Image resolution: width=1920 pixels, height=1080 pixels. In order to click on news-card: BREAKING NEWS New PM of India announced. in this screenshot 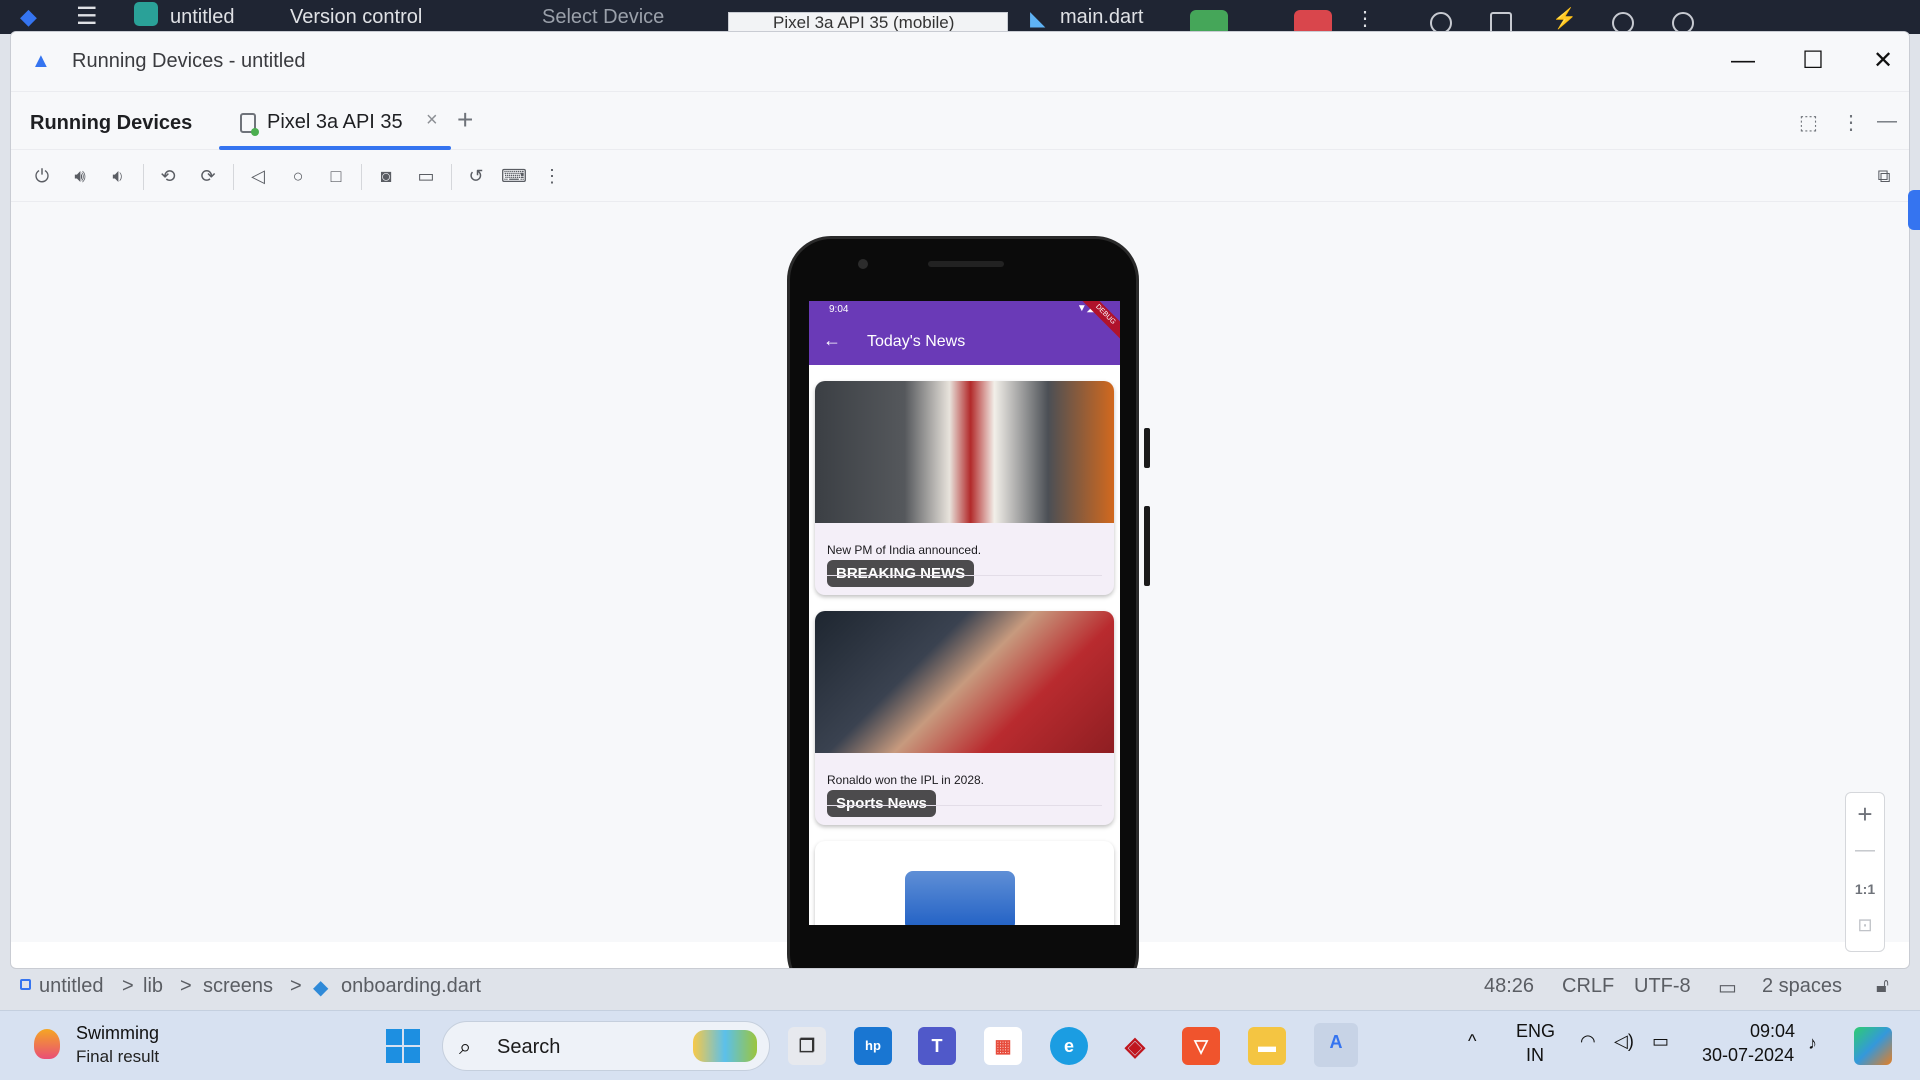, I will do `click(964, 488)`.